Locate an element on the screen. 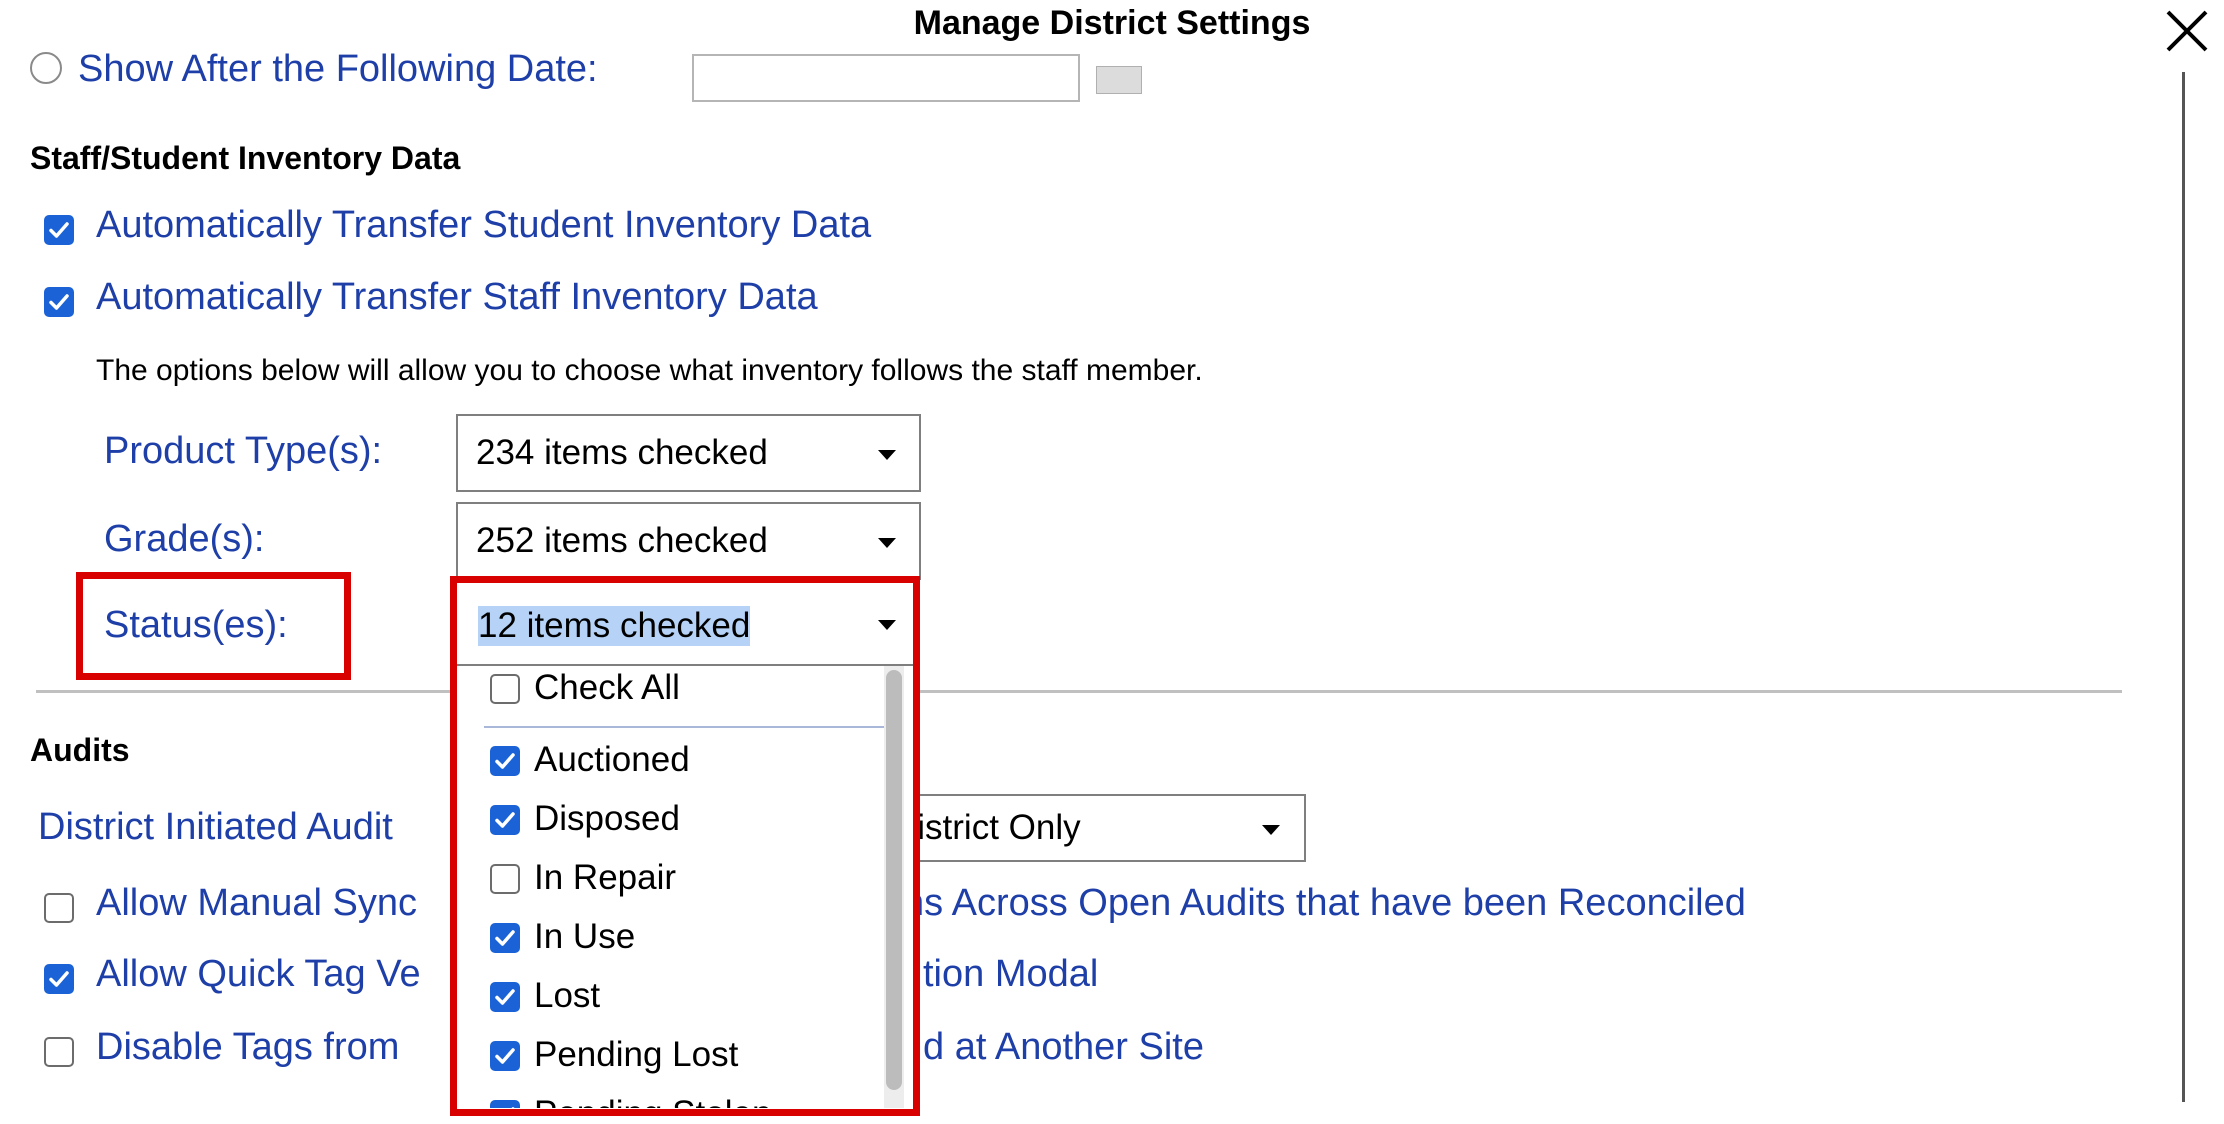  quick-tag-checkbox is located at coordinates (59, 979).